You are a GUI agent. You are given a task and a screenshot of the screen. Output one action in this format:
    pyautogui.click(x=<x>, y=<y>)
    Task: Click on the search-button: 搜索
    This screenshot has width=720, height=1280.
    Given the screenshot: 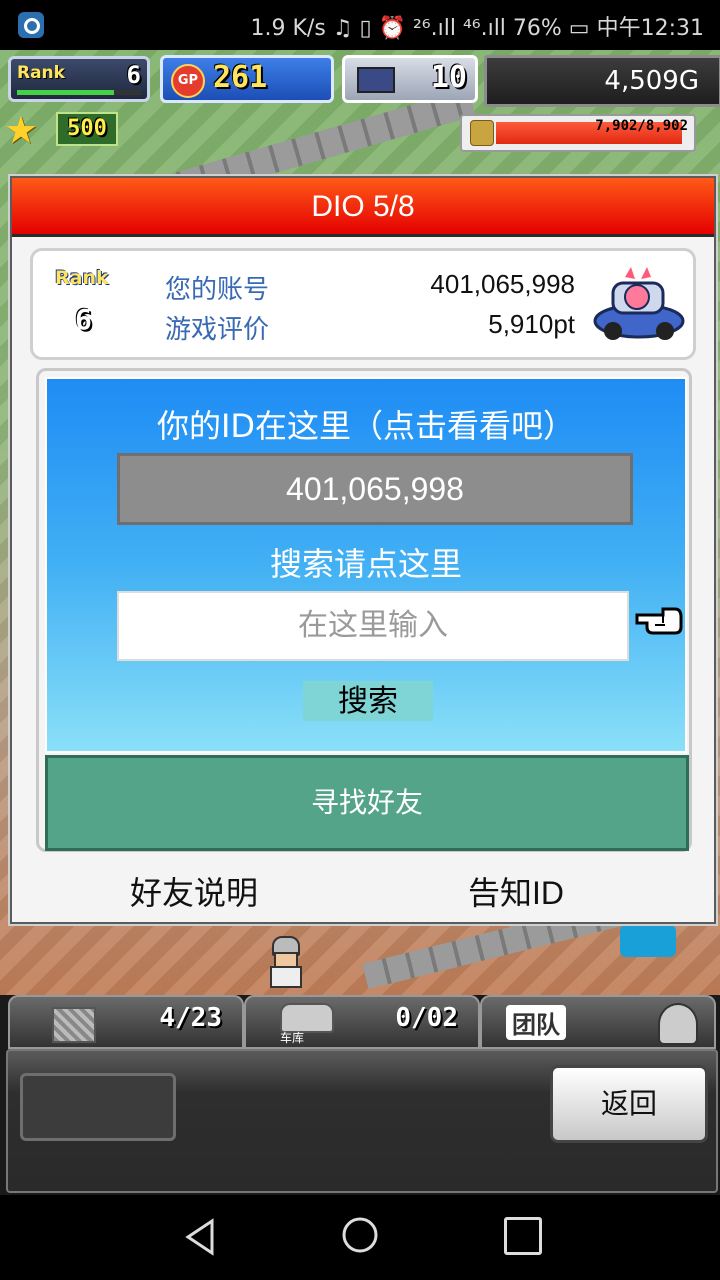 What is the action you would take?
    pyautogui.click(x=368, y=701)
    